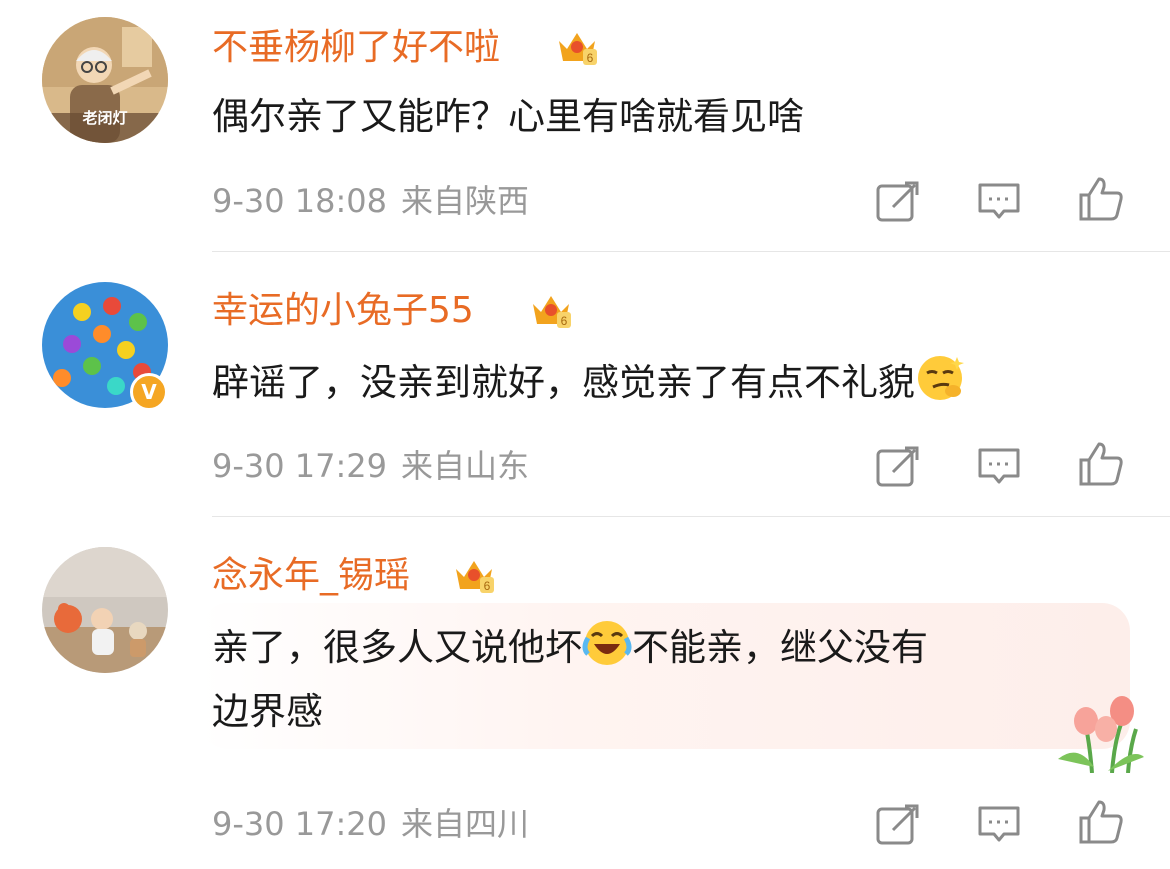 The width and height of the screenshot is (1170, 869). What do you see at coordinates (105, 80) in the screenshot?
I see `avatar: 老闭灯` at bounding box center [105, 80].